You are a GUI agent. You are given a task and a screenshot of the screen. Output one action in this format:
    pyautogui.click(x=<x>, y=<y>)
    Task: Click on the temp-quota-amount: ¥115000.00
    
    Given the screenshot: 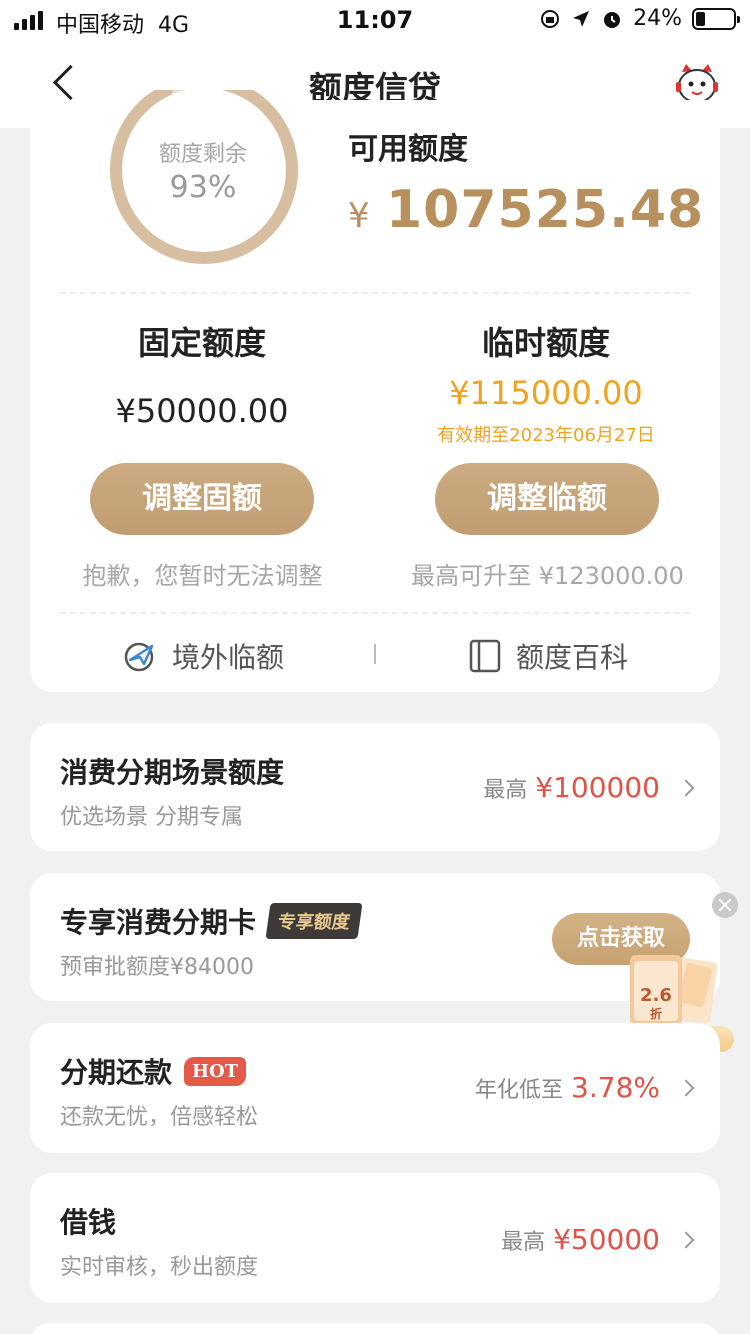 What is the action you would take?
    pyautogui.click(x=546, y=393)
    